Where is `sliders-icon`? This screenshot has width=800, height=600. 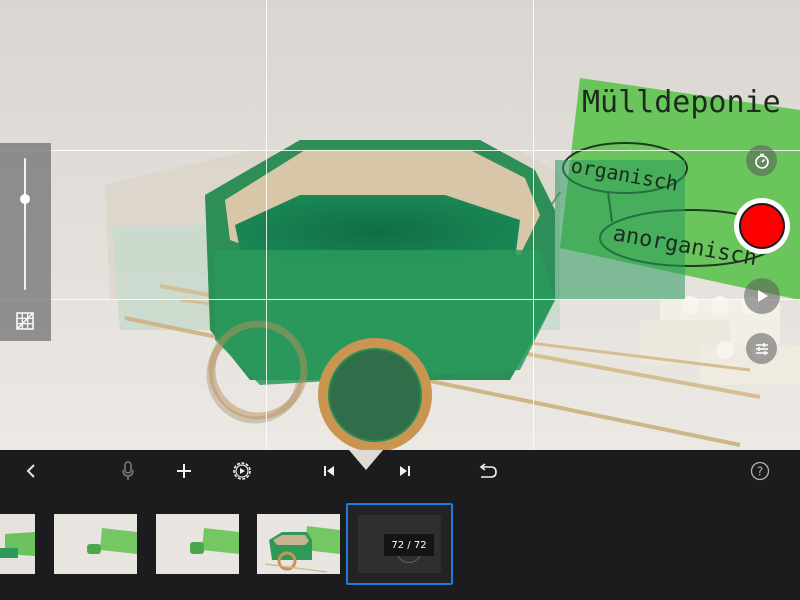
sliders-icon is located at coordinates (761, 348).